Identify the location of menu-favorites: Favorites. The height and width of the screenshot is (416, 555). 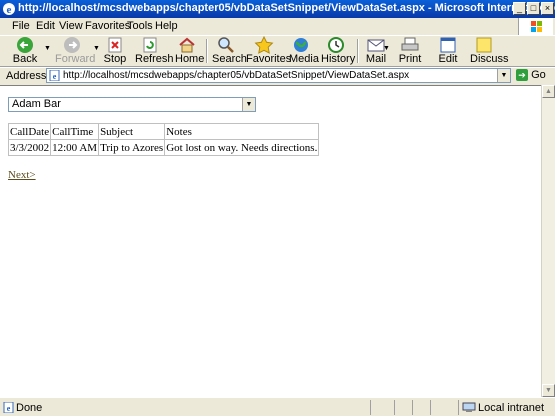
(107, 26).